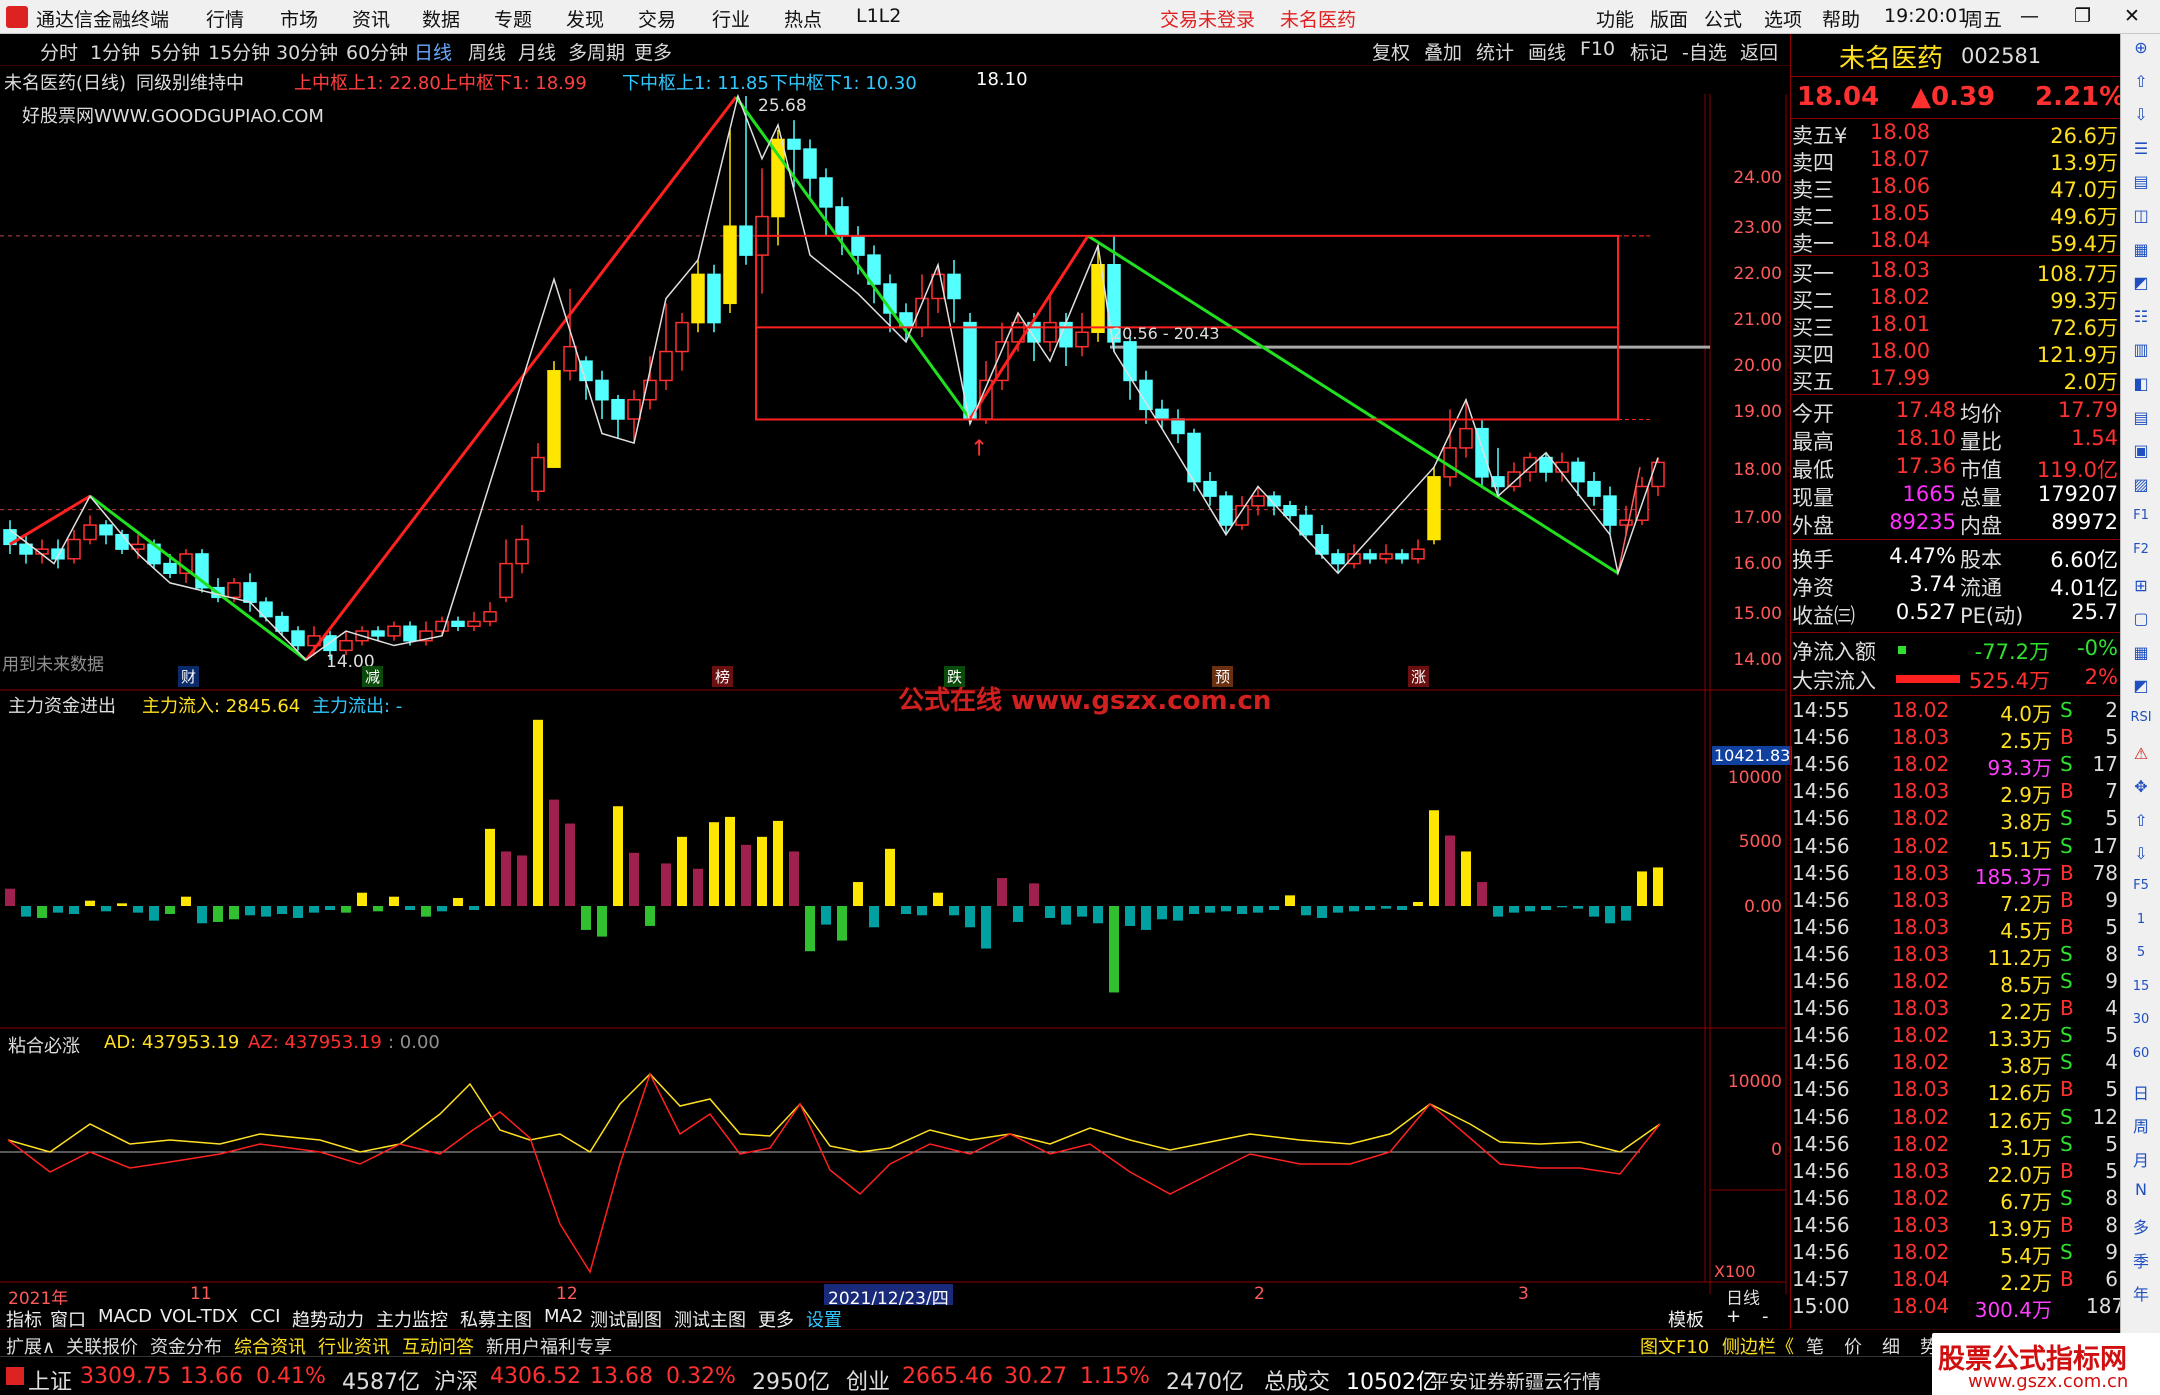 This screenshot has width=2160, height=1395. I want to click on ask-row: 卖一 18.04 59.4万, so click(1955, 242).